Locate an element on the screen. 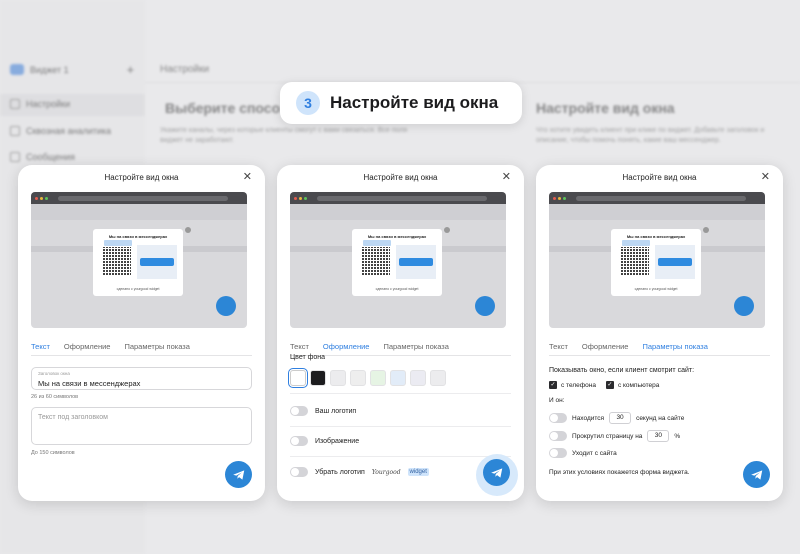  chart-icon is located at coordinates (15, 131).